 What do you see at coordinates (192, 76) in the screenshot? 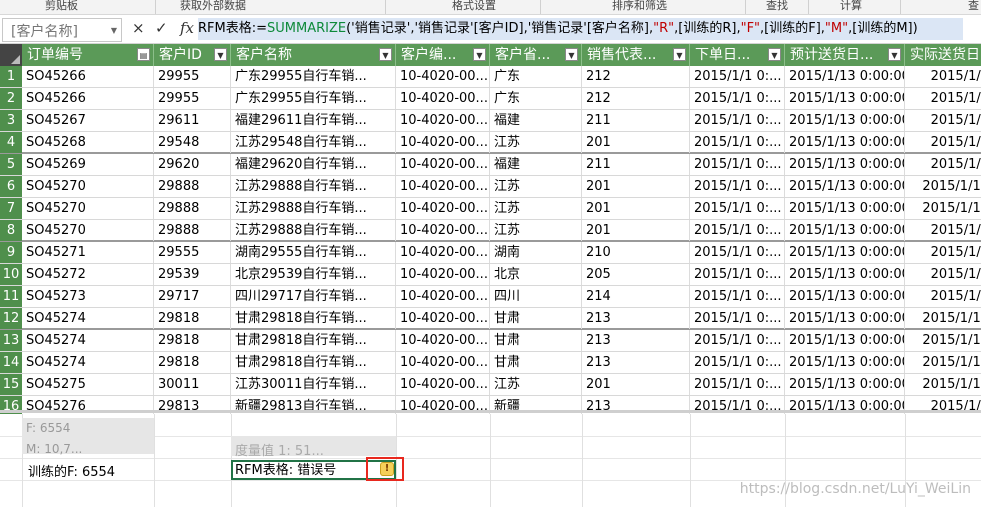
I see `table-cell: 29955` at bounding box center [192, 76].